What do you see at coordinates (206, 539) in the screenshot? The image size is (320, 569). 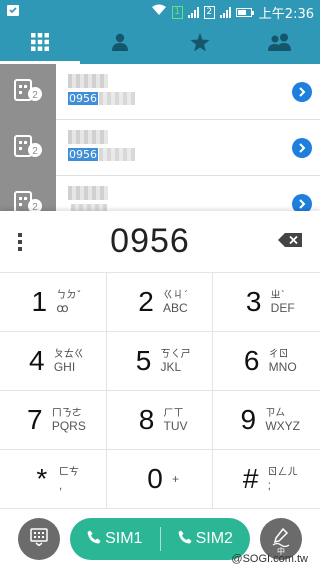 I see `call-sim2-button: SIM2` at bounding box center [206, 539].